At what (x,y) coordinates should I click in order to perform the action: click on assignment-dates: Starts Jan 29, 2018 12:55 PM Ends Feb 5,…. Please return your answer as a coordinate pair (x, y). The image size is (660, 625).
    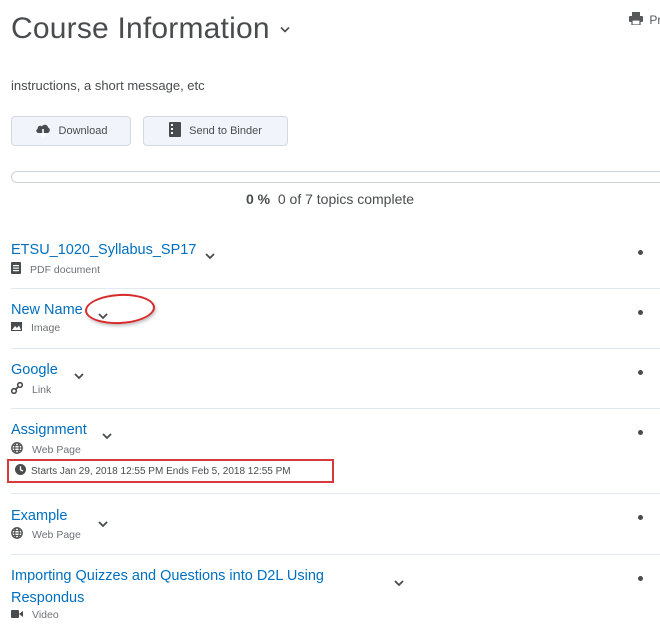
    Looking at the image, I should click on (161, 471).